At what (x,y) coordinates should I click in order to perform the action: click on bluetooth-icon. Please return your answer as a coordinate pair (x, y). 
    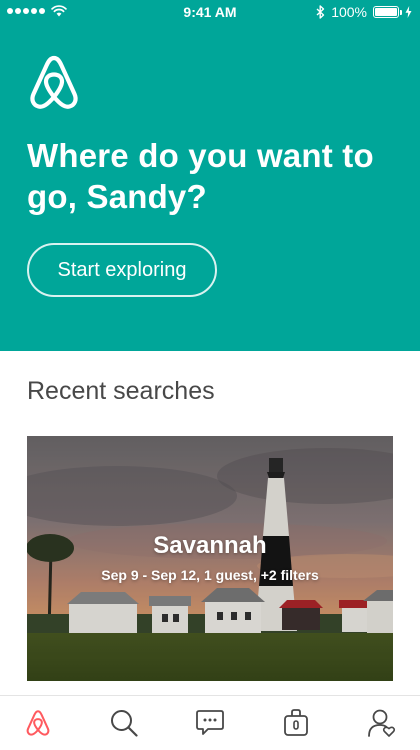
    Looking at the image, I should click on (320, 12).